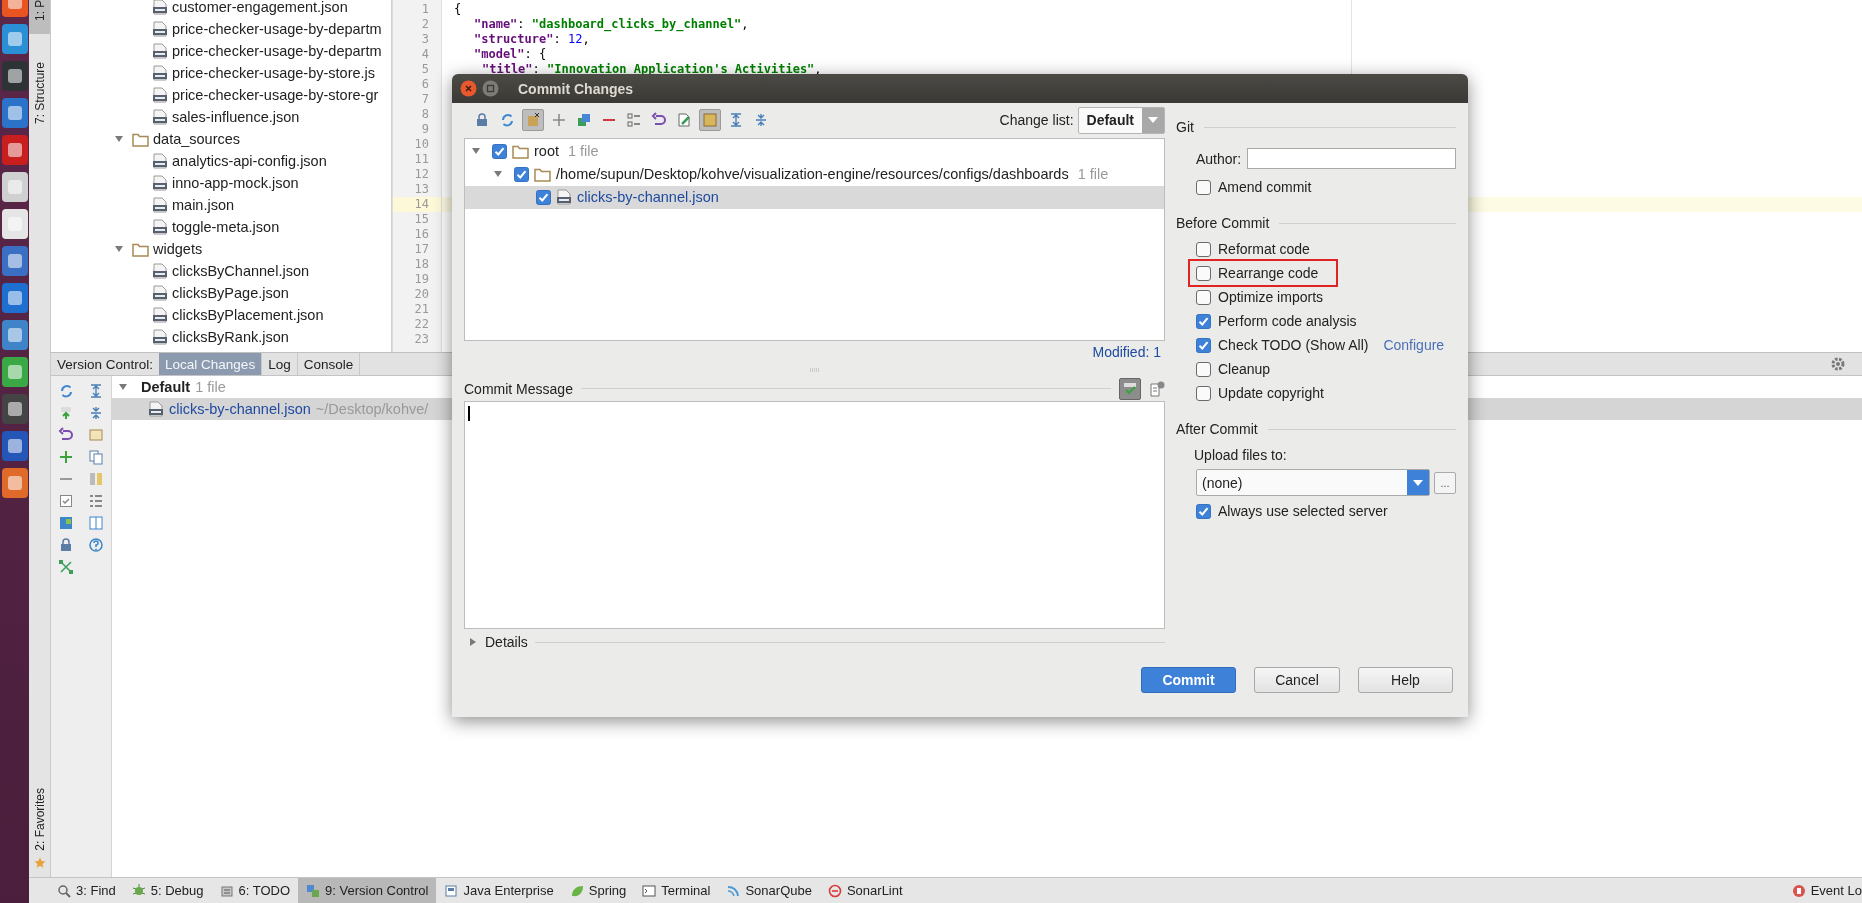  I want to click on tool-window-button: Spring, so click(598, 890).